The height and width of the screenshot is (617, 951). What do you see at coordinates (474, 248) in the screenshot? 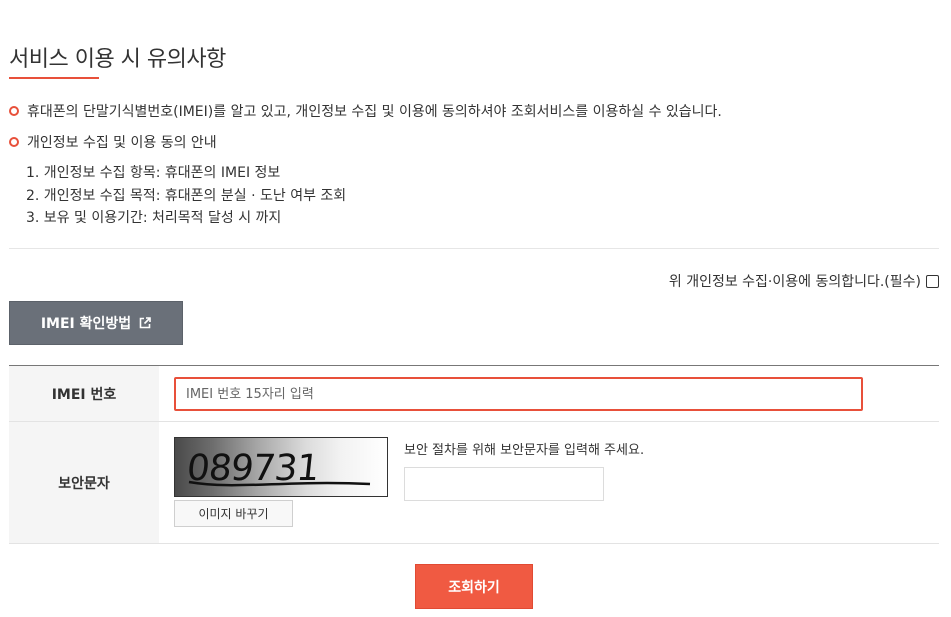
I see `section-divider` at bounding box center [474, 248].